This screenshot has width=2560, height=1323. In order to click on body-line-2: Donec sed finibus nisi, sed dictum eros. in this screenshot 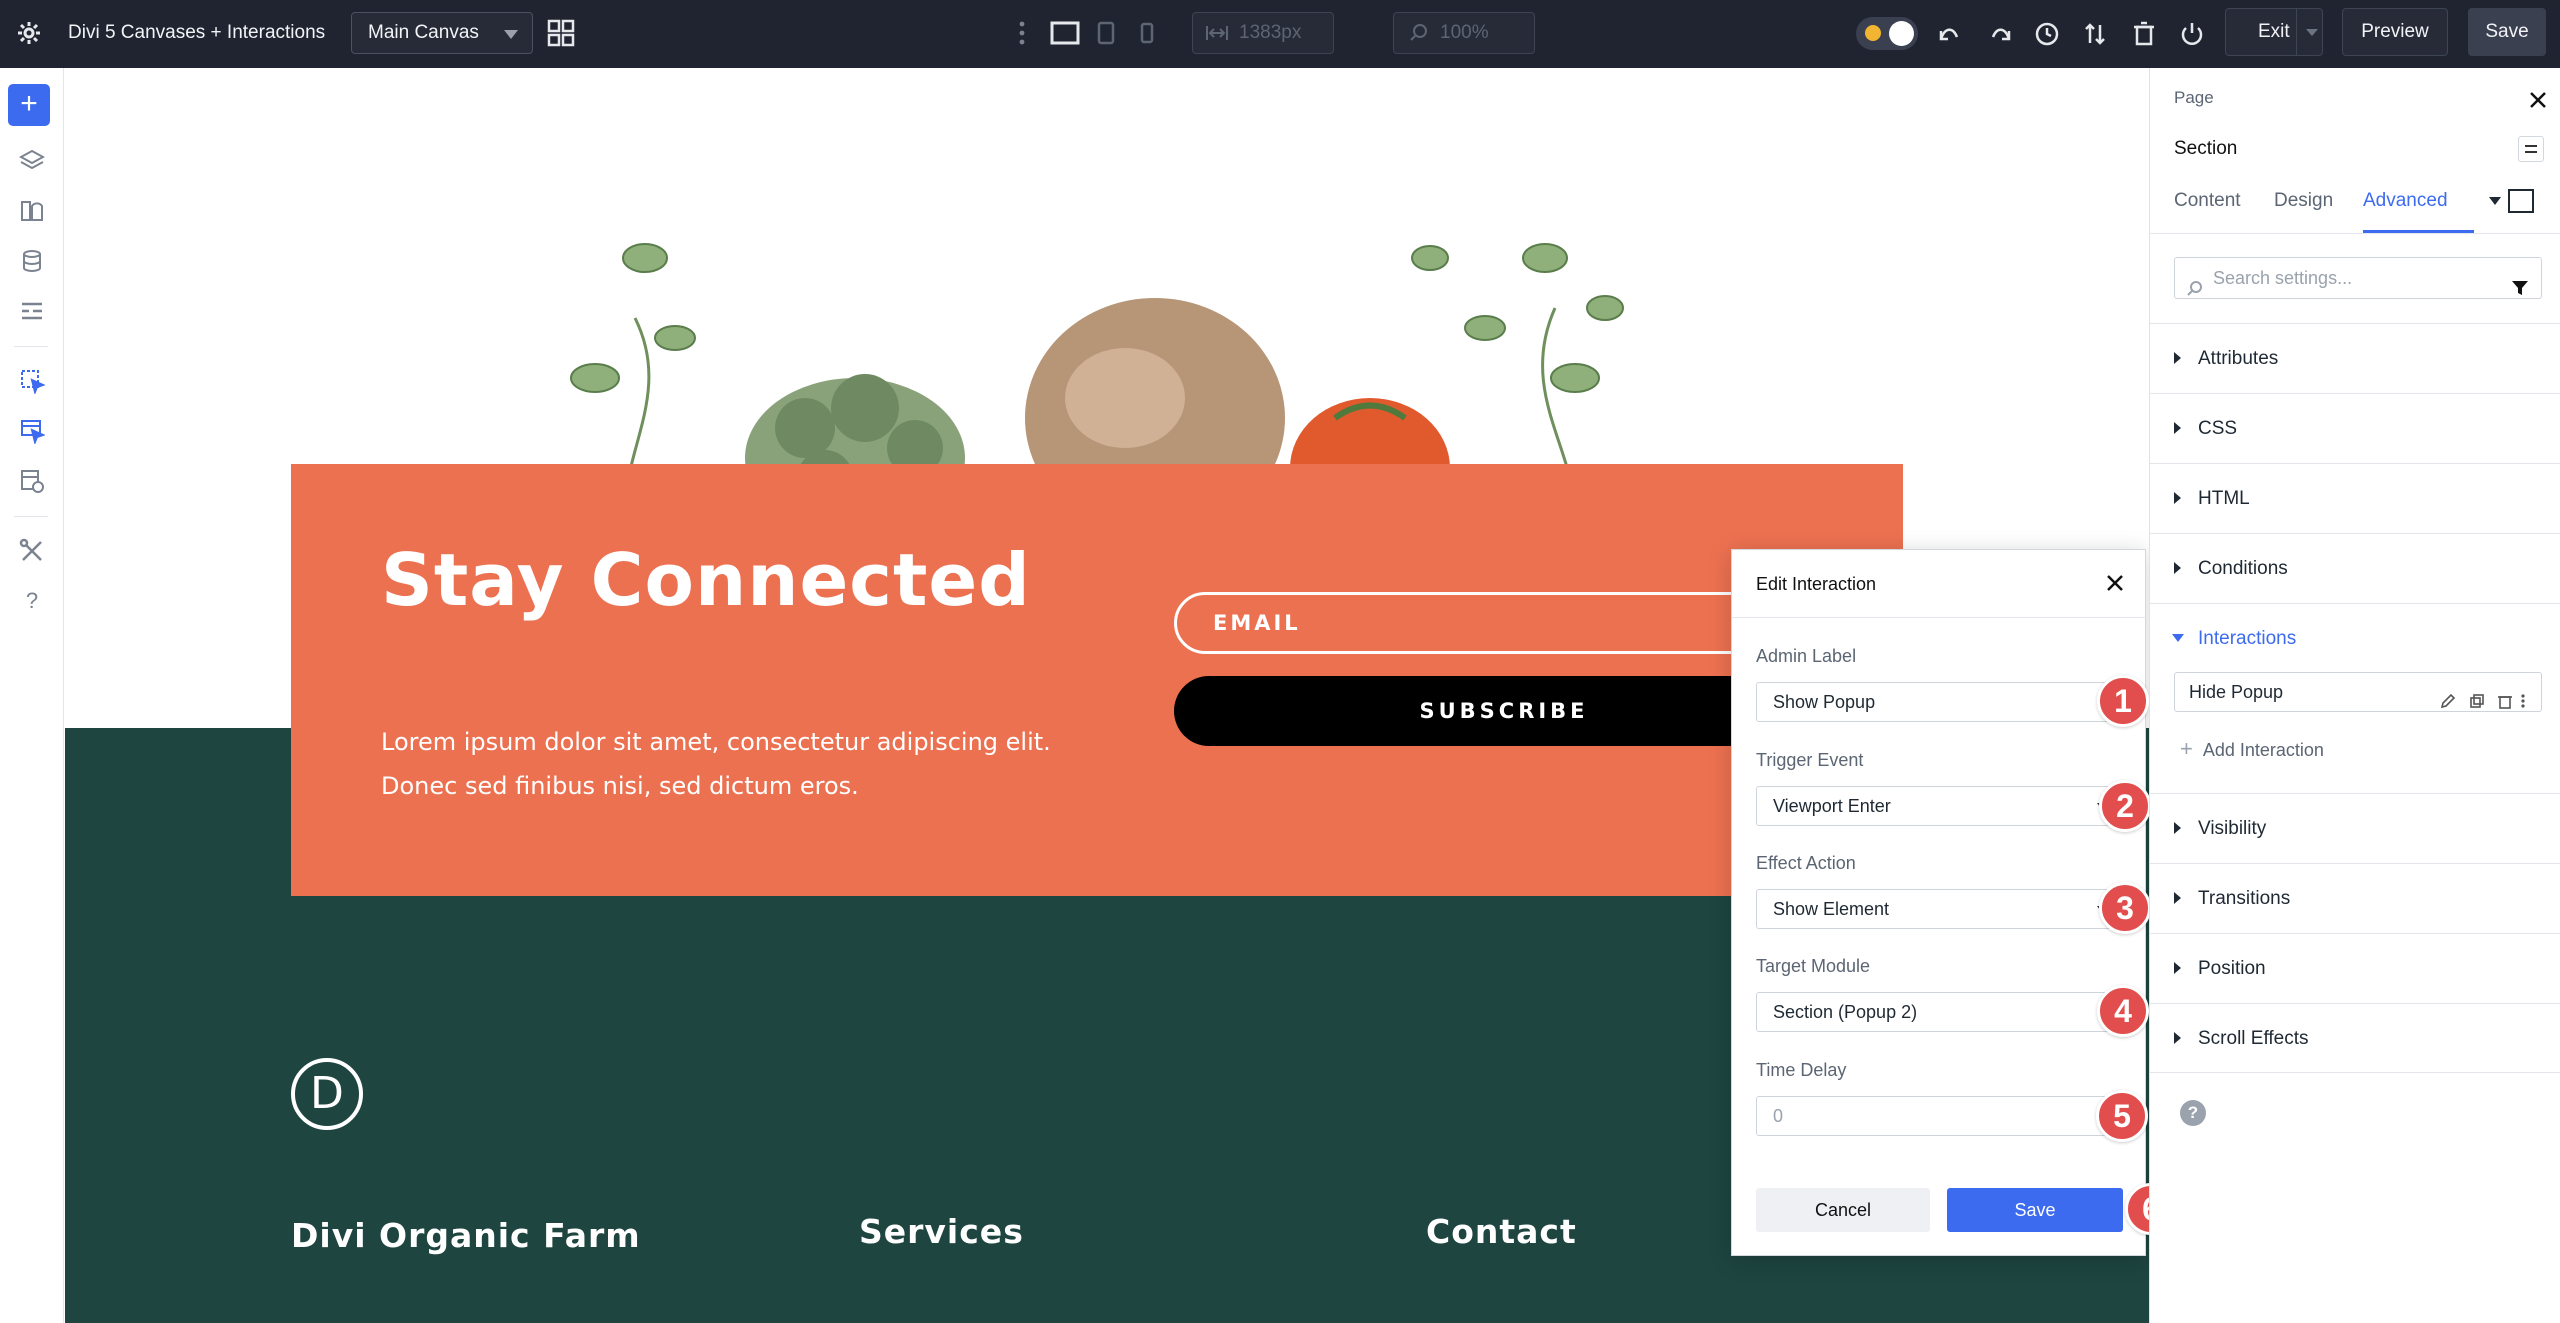, I will do `click(620, 786)`.